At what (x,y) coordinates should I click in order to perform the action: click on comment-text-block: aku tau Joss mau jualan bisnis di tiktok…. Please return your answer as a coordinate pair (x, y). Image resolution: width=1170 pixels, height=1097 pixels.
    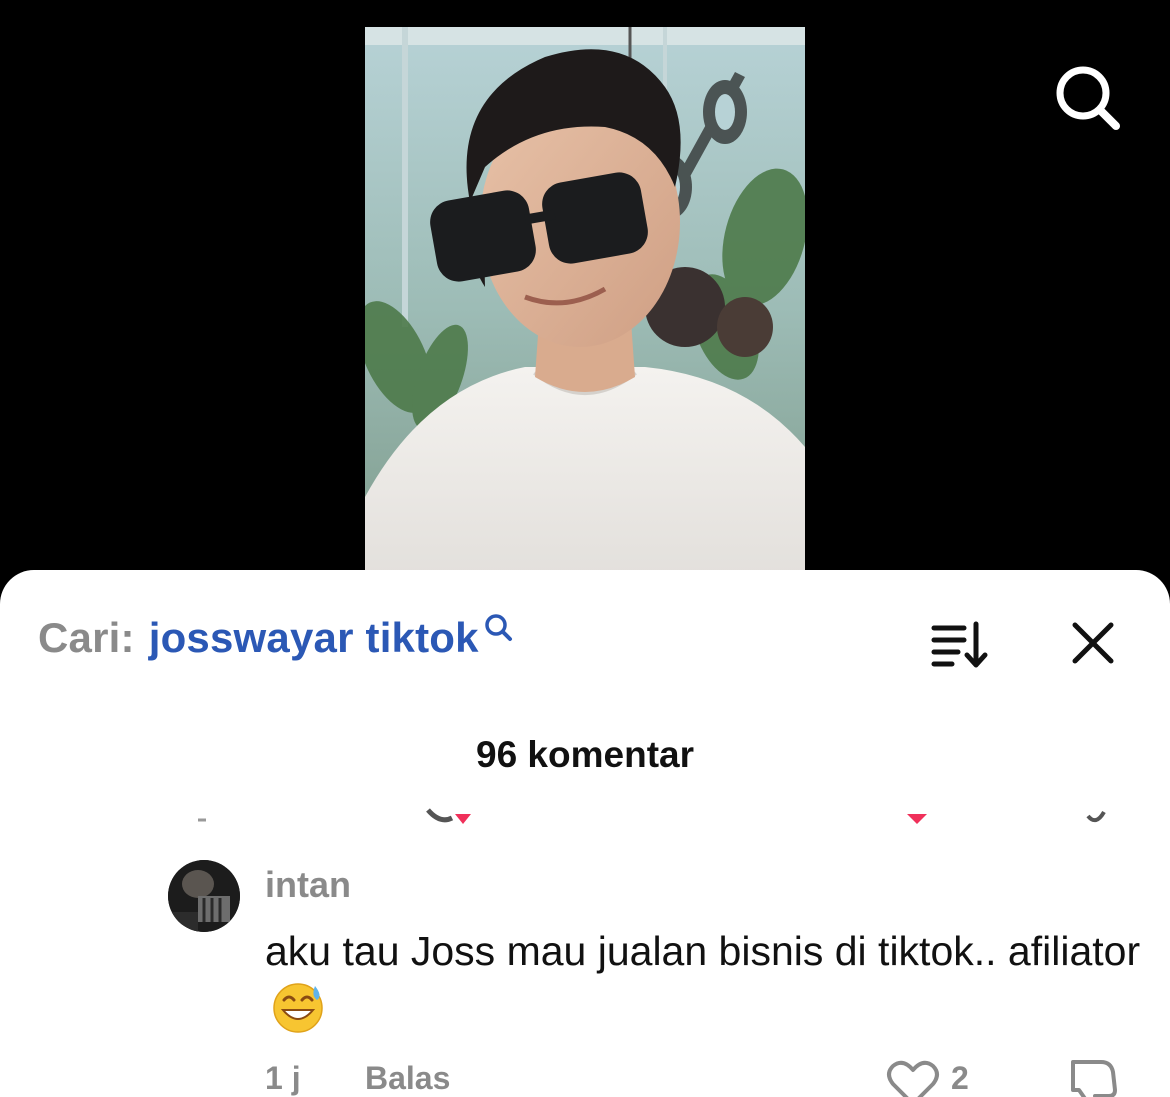
    Looking at the image, I should click on (705, 981).